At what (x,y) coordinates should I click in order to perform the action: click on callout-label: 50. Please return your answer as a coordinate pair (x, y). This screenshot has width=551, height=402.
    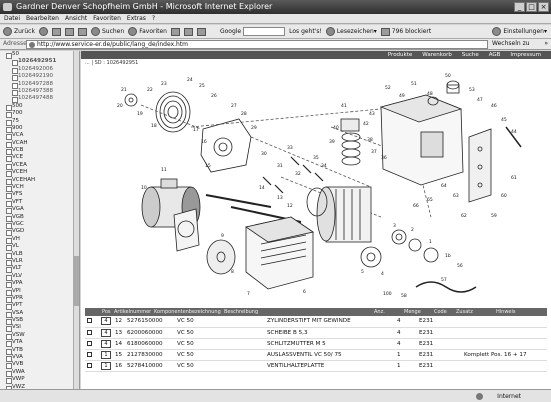
    Looking at the image, I should click on (448, 76).